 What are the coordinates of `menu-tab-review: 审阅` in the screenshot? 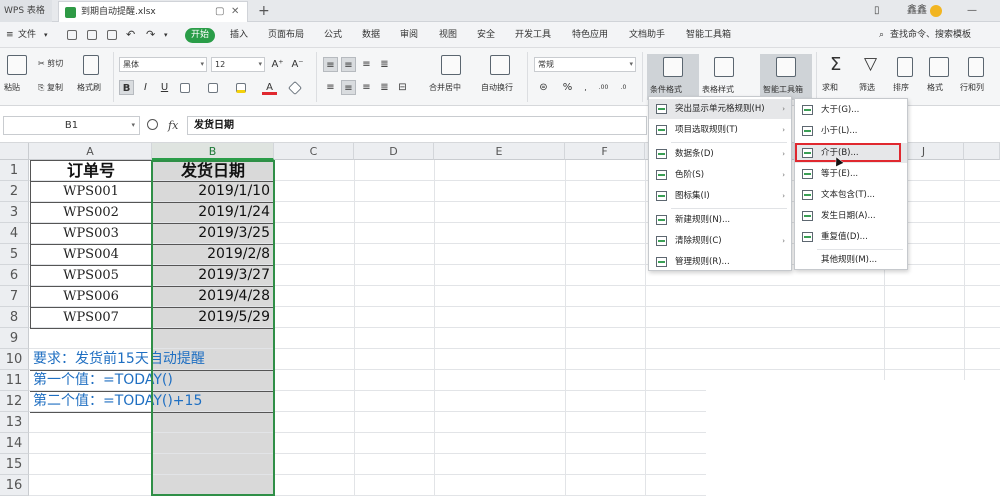 It's located at (409, 35).